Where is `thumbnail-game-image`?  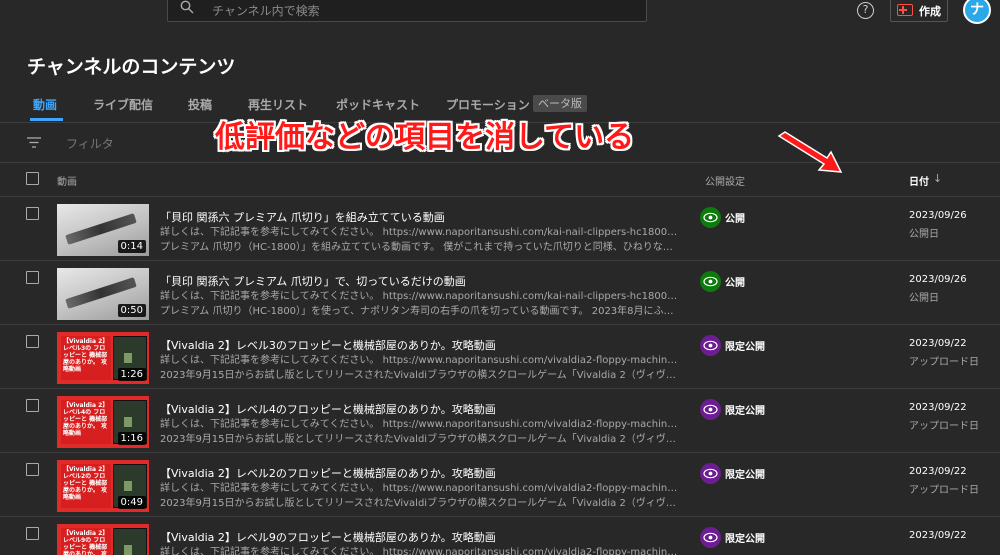
thumbnail-game-image is located at coordinates (130, 541).